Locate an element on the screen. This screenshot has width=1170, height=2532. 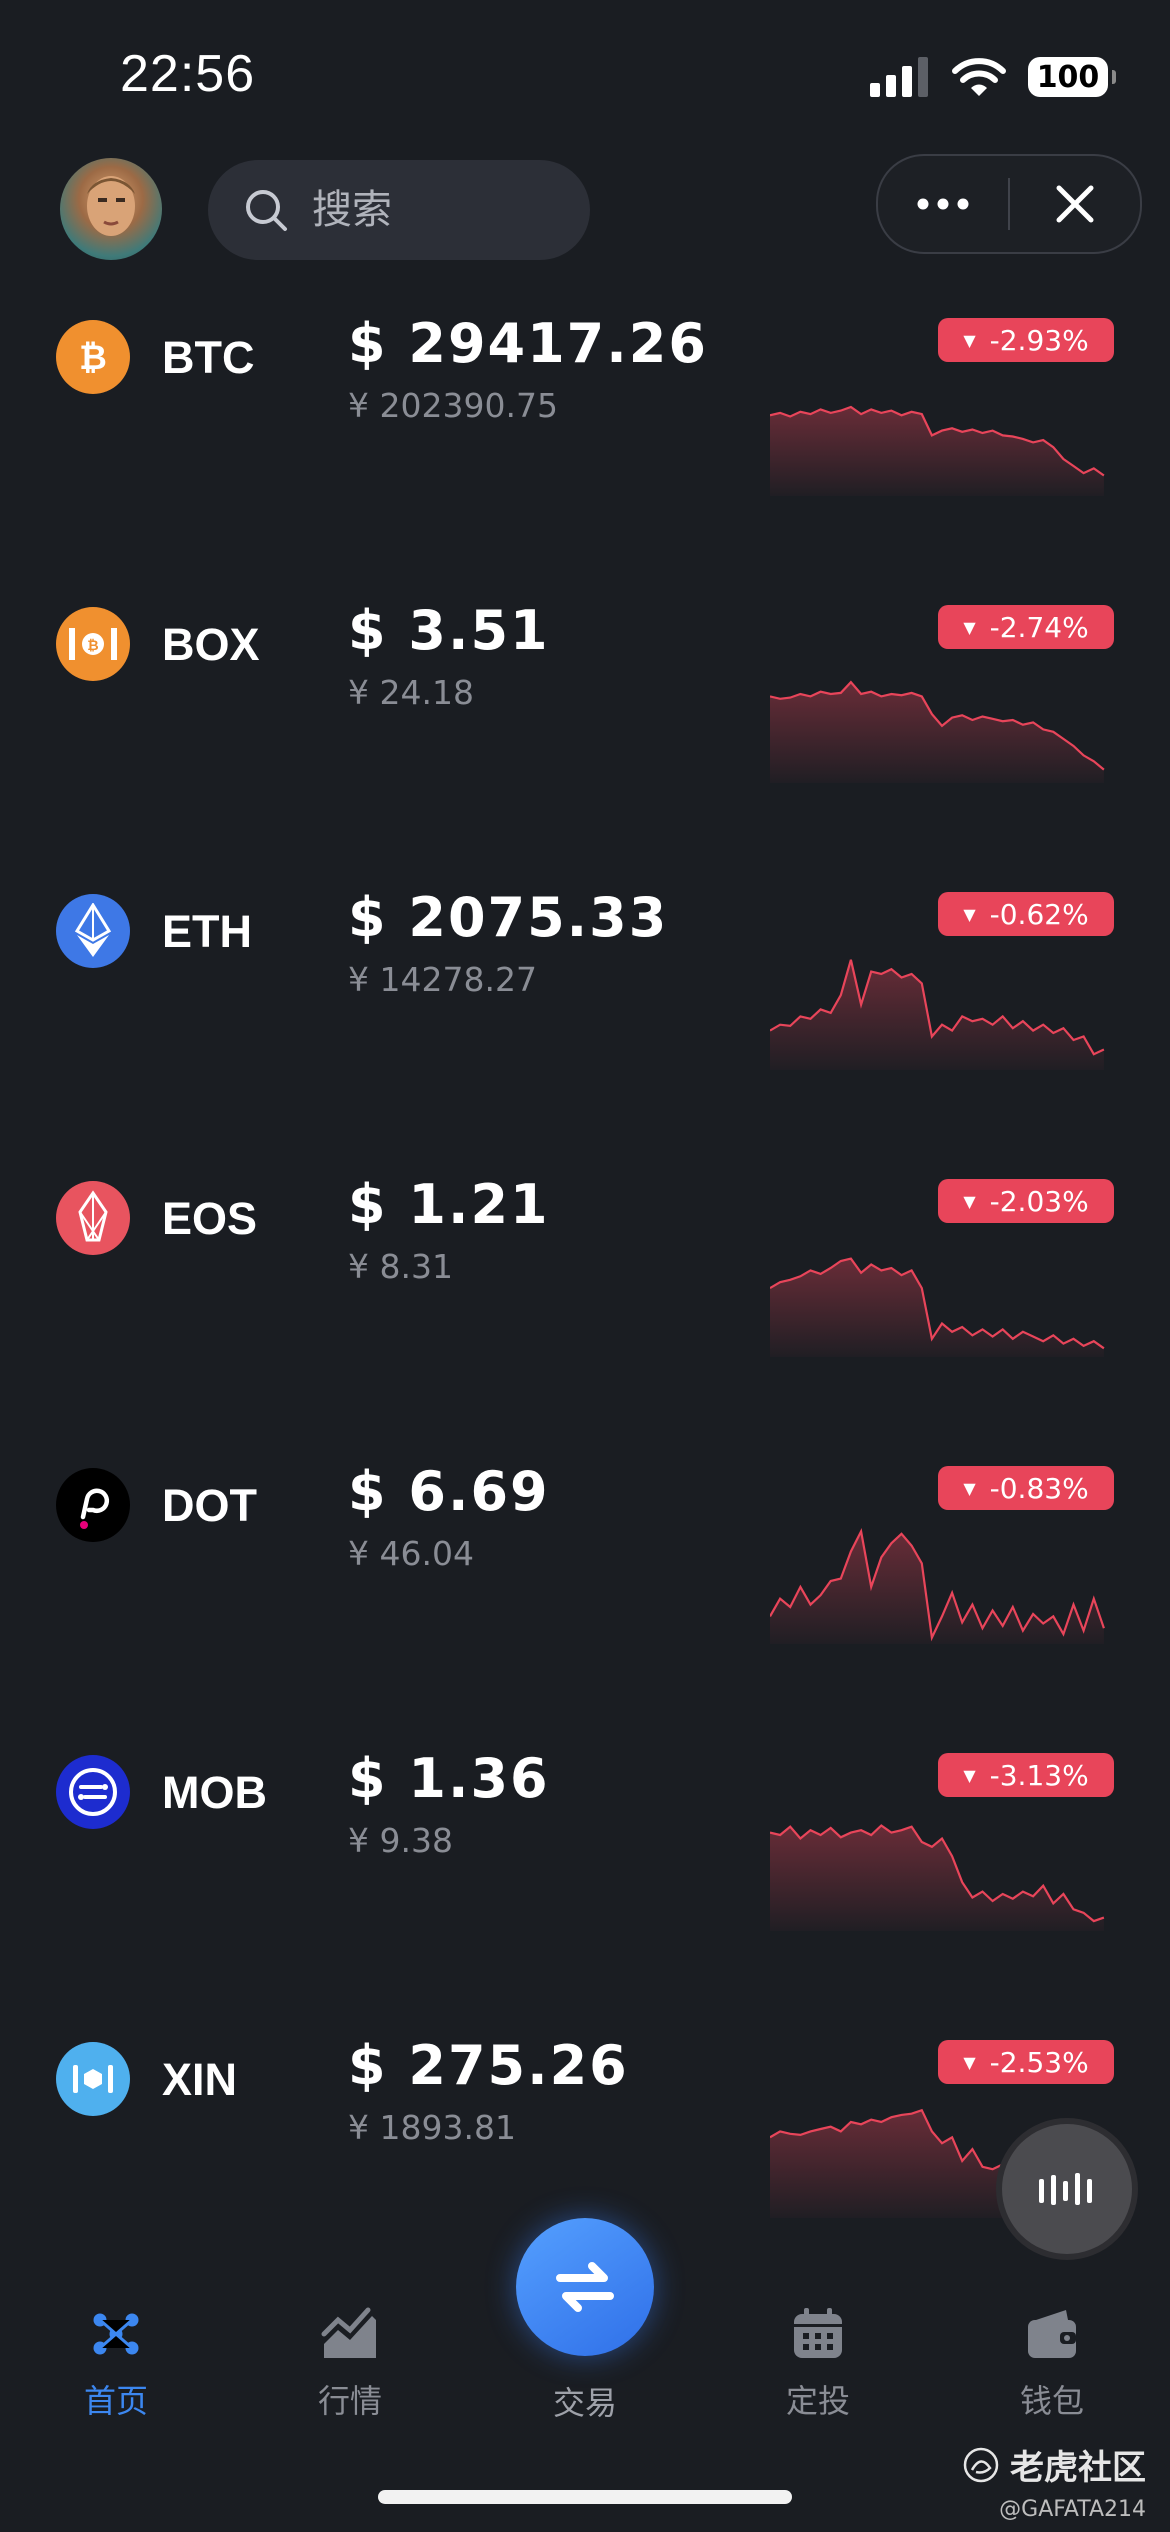
coin-price-cny: ¥ 46.04 is located at coordinates (411, 1553).